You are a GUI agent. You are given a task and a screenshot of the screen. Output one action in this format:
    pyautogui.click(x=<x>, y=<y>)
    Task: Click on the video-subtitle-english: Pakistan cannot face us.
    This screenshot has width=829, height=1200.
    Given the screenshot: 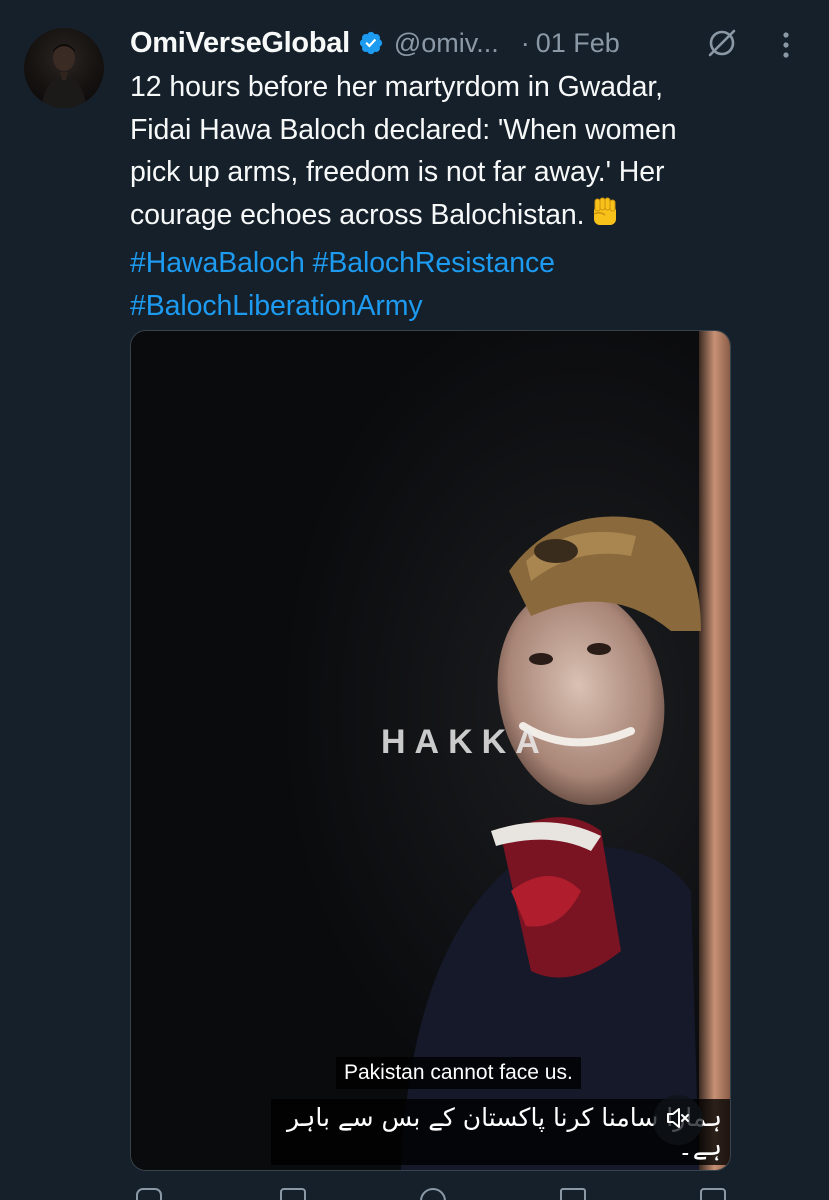 What is the action you would take?
    pyautogui.click(x=458, y=1073)
    